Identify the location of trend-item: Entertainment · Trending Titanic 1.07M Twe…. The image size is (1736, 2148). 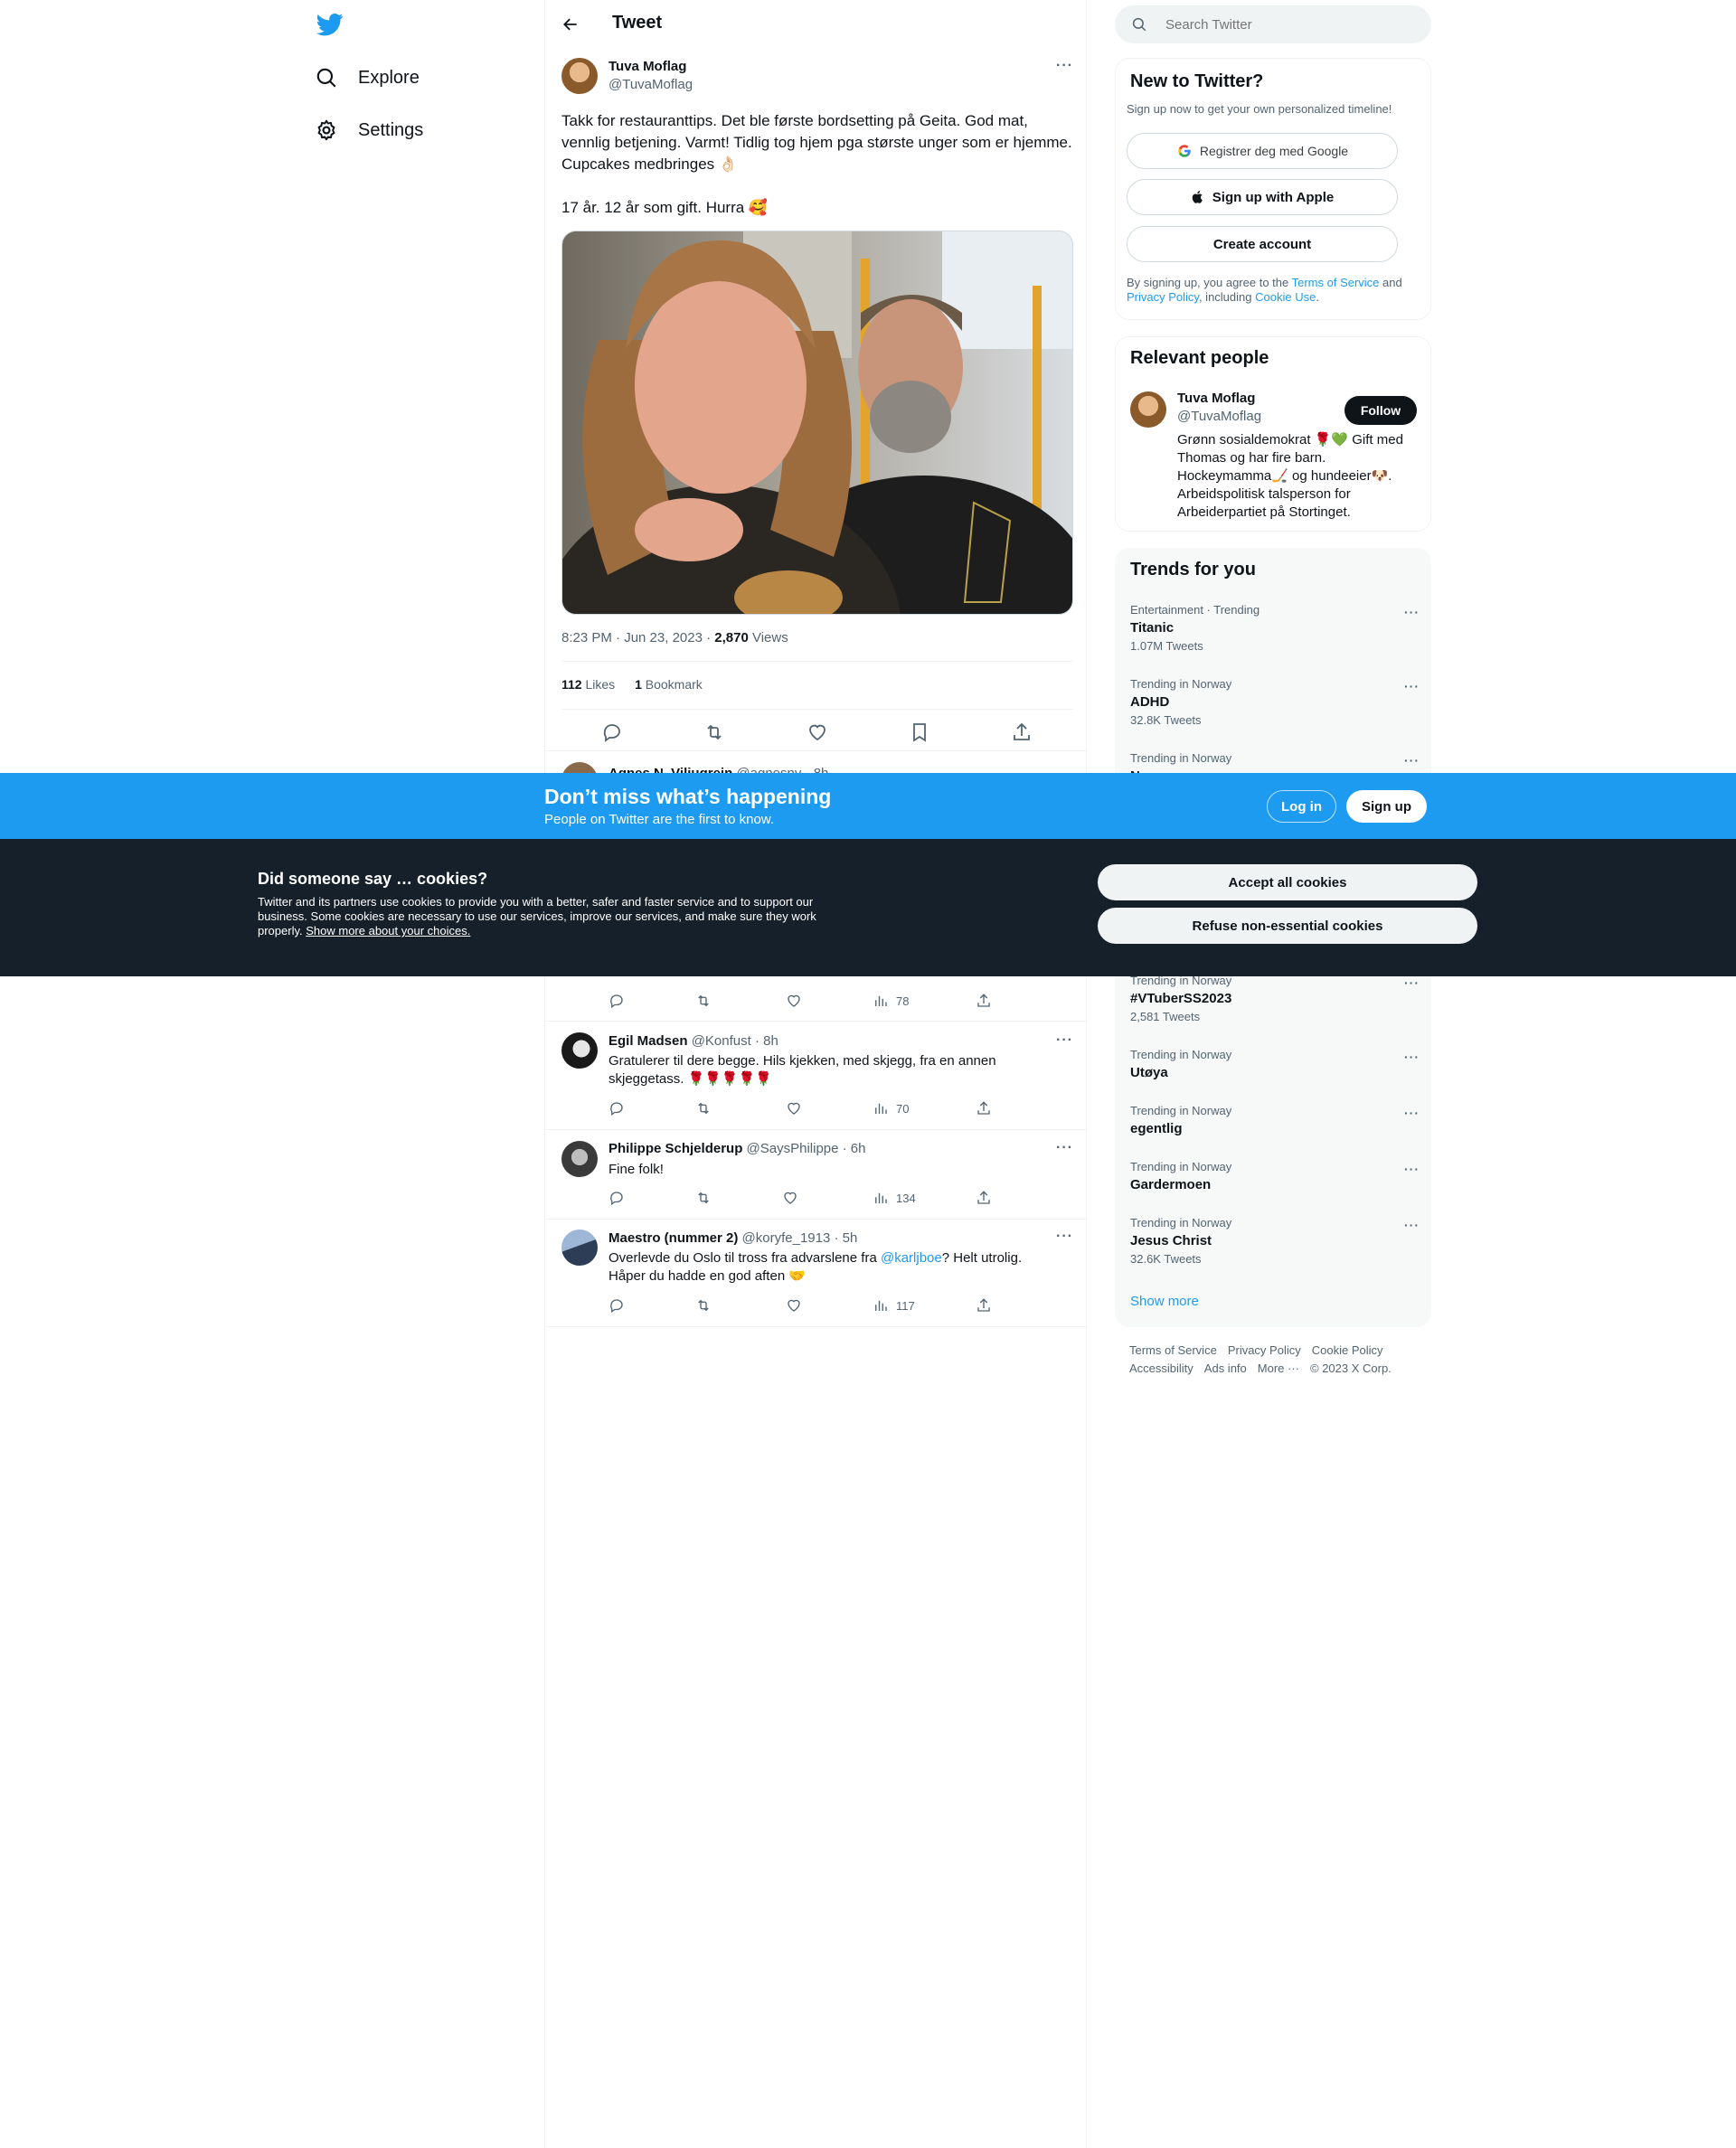
(1275, 628).